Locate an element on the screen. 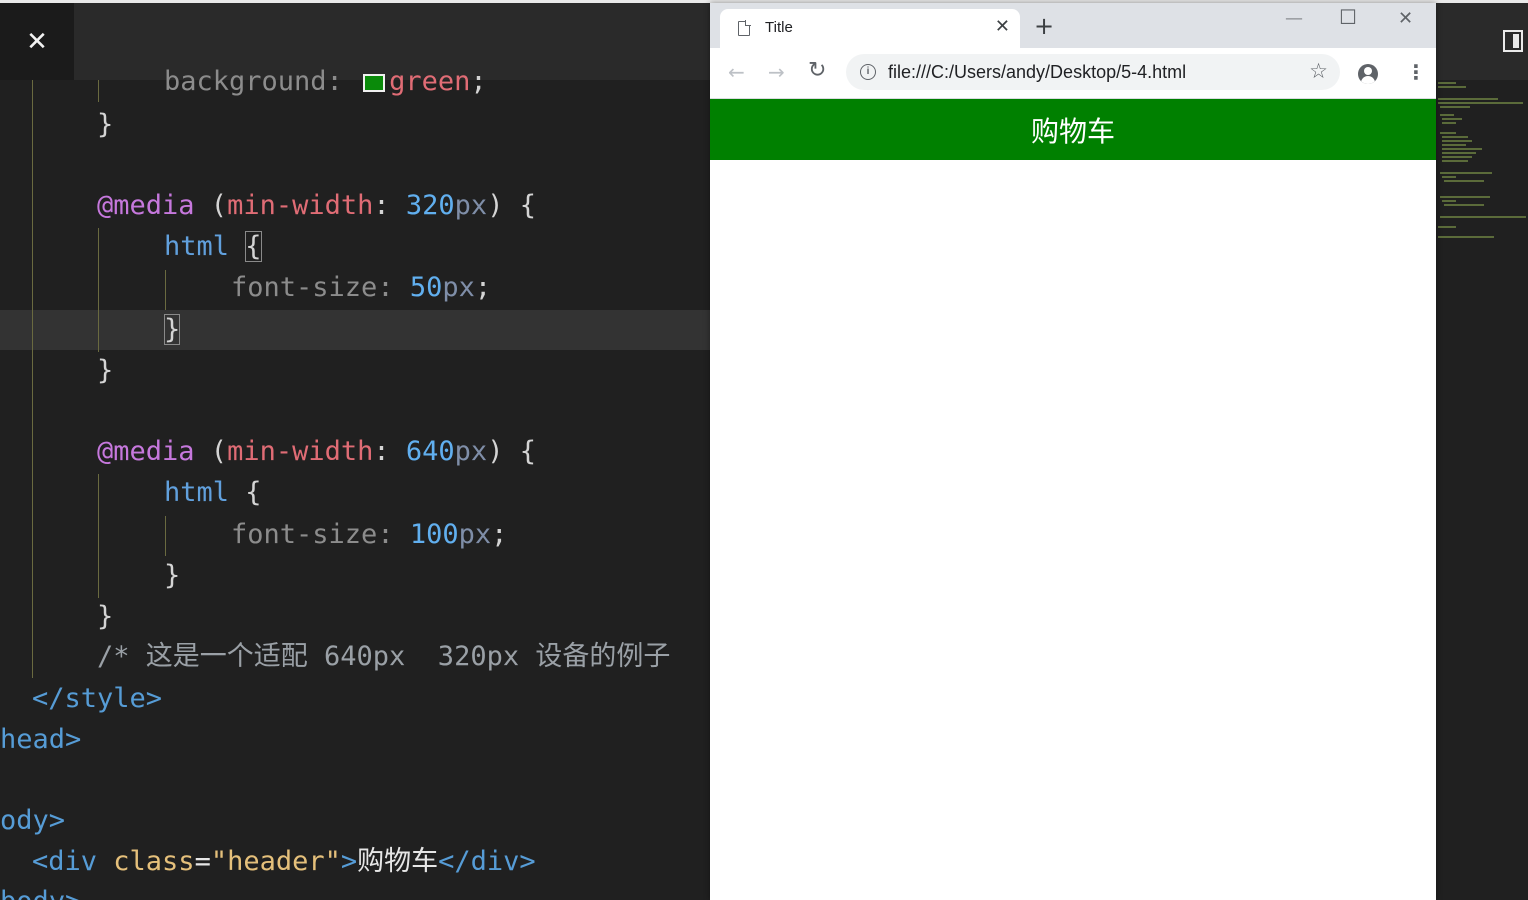 This screenshot has width=1528, height=900. css-value: green is located at coordinates (430, 81).